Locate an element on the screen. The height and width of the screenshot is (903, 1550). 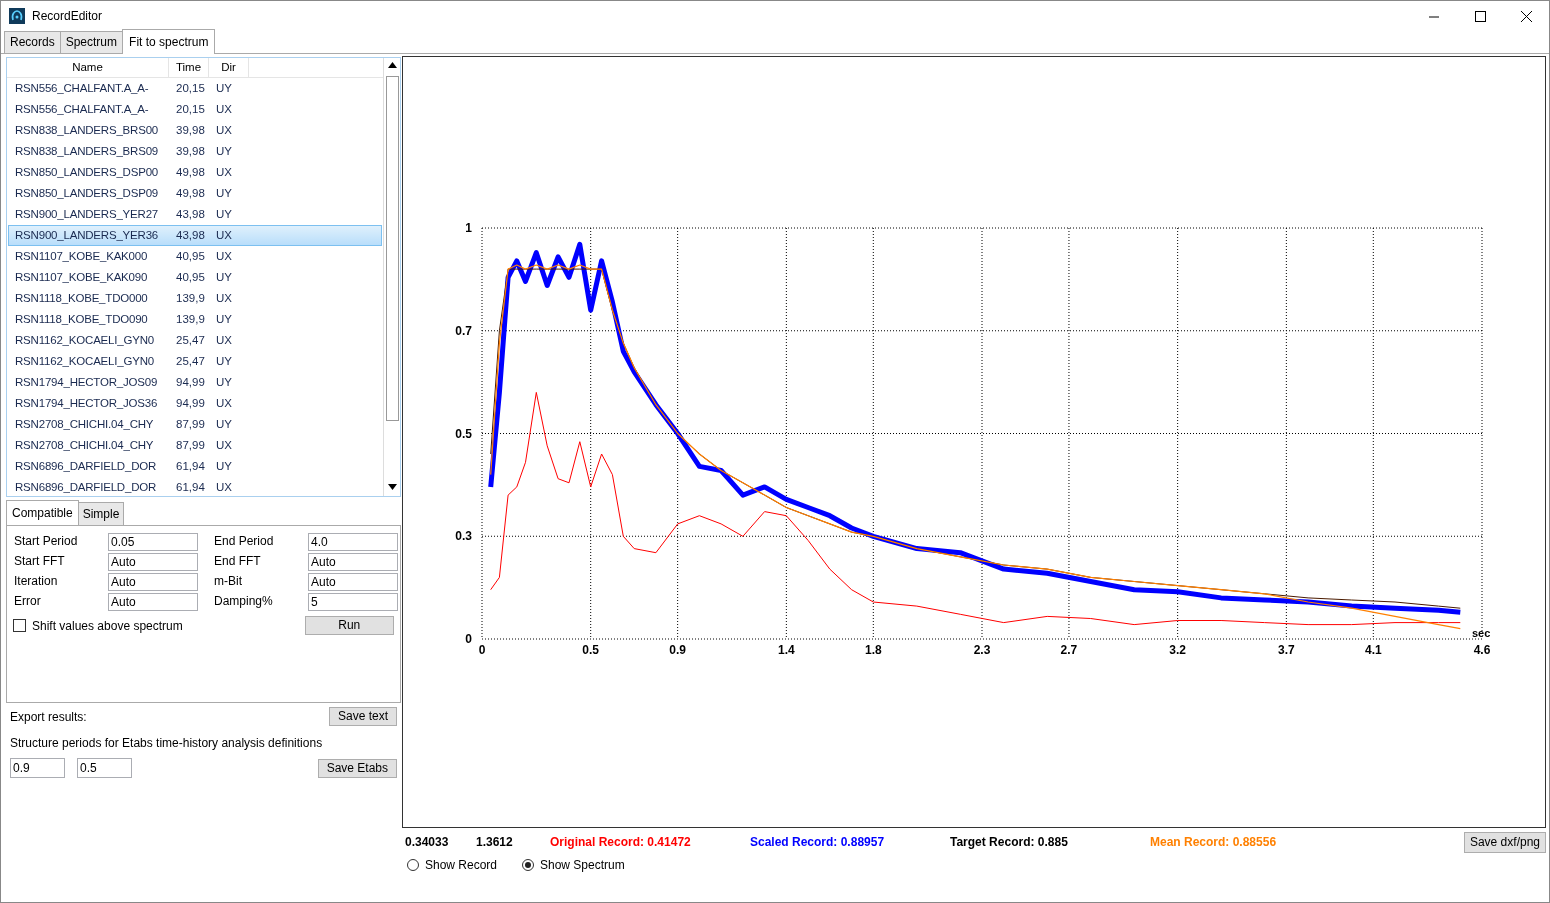
field-label: Start FFT is located at coordinates (39, 561).